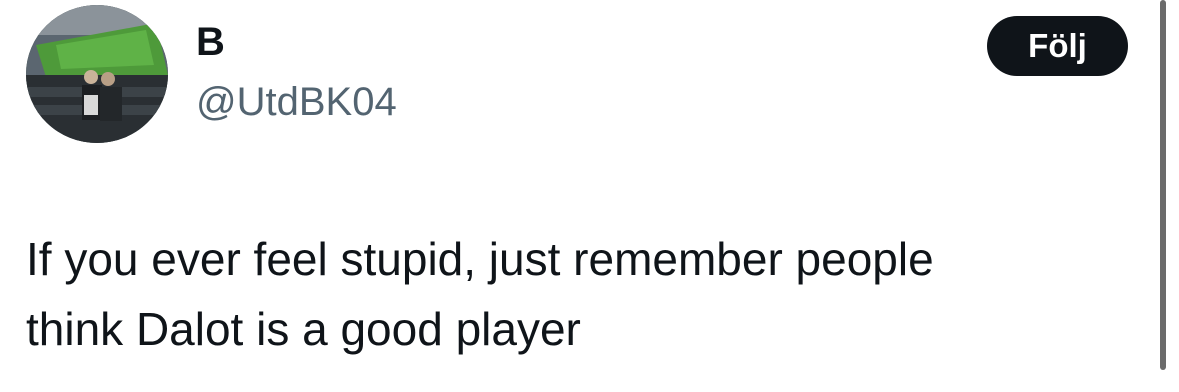 Image resolution: width=1179 pixels, height=392 pixels. I want to click on display-name: B, so click(210, 42).